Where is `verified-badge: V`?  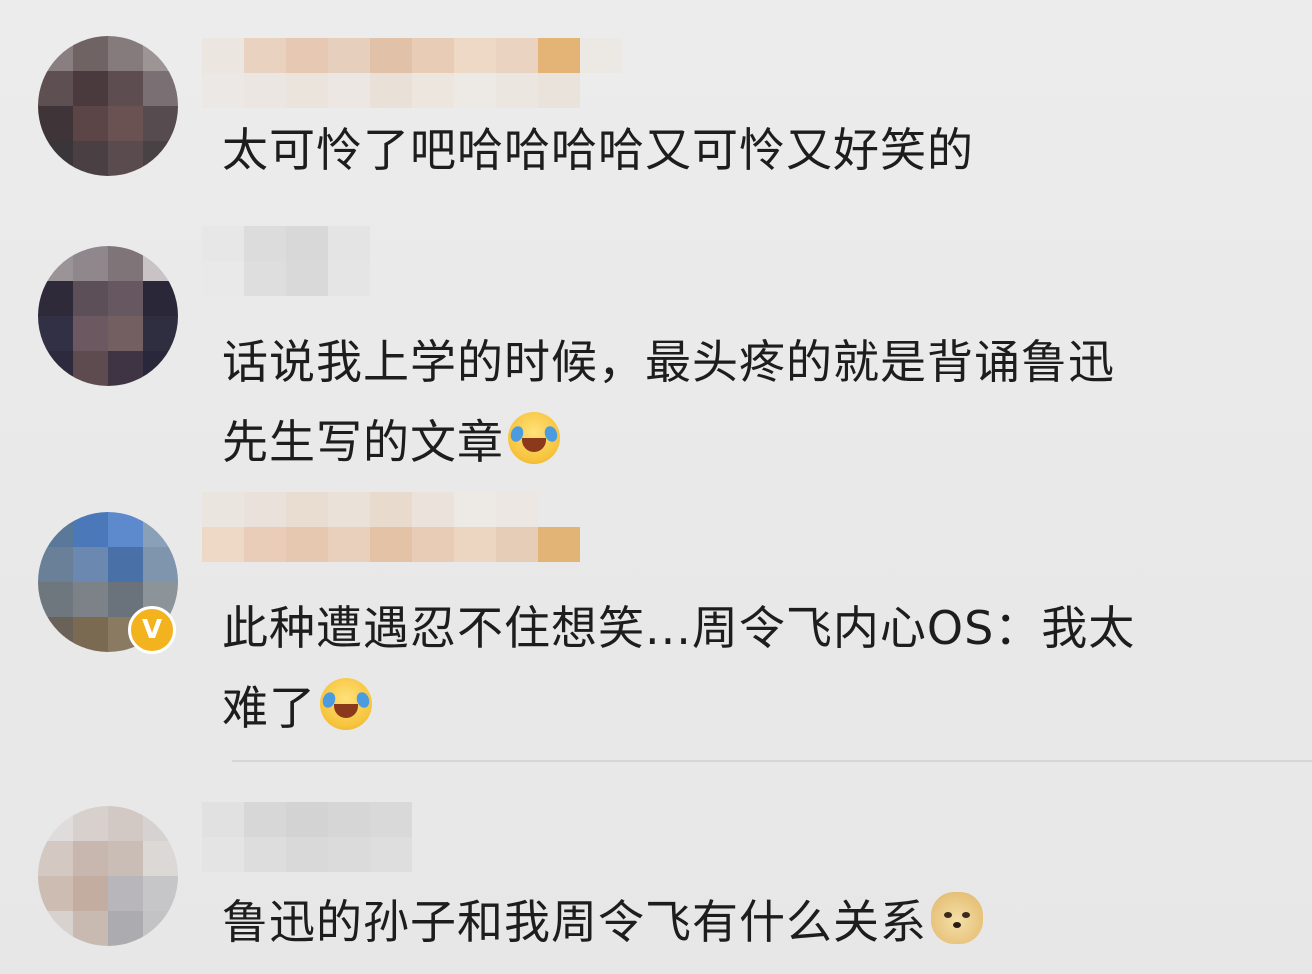
verified-badge: V is located at coordinates (152, 630).